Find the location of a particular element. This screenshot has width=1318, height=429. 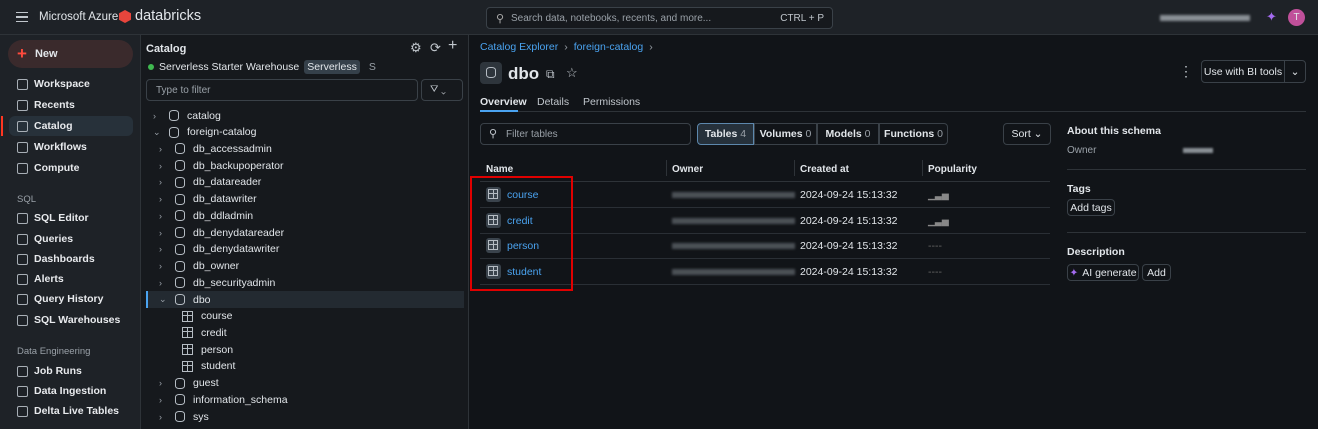

sidebar-item-catalog: Catalog is located at coordinates (71, 126).